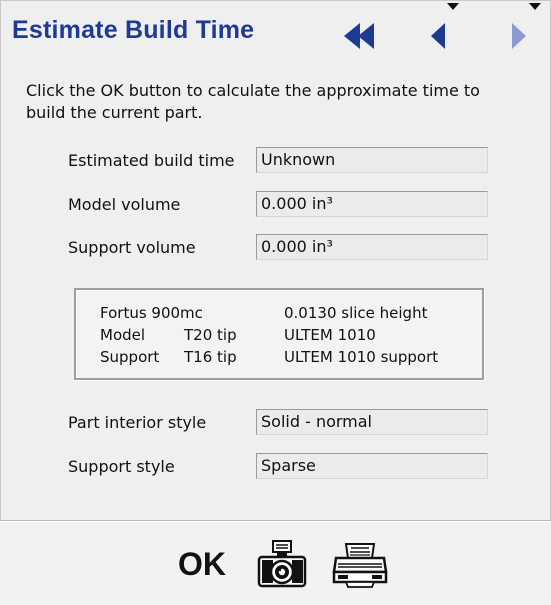  What do you see at coordinates (130, 357) in the screenshot?
I see `support-label: Support` at bounding box center [130, 357].